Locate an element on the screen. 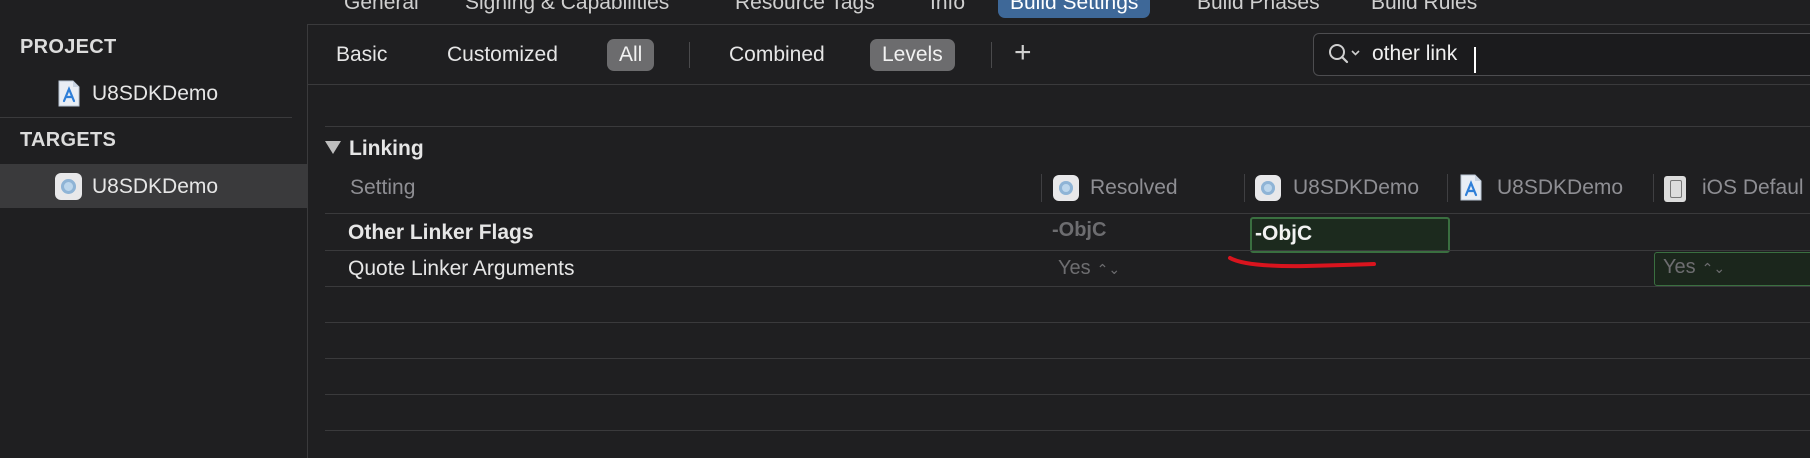  project-header: PROJECT is located at coordinates (68, 47).